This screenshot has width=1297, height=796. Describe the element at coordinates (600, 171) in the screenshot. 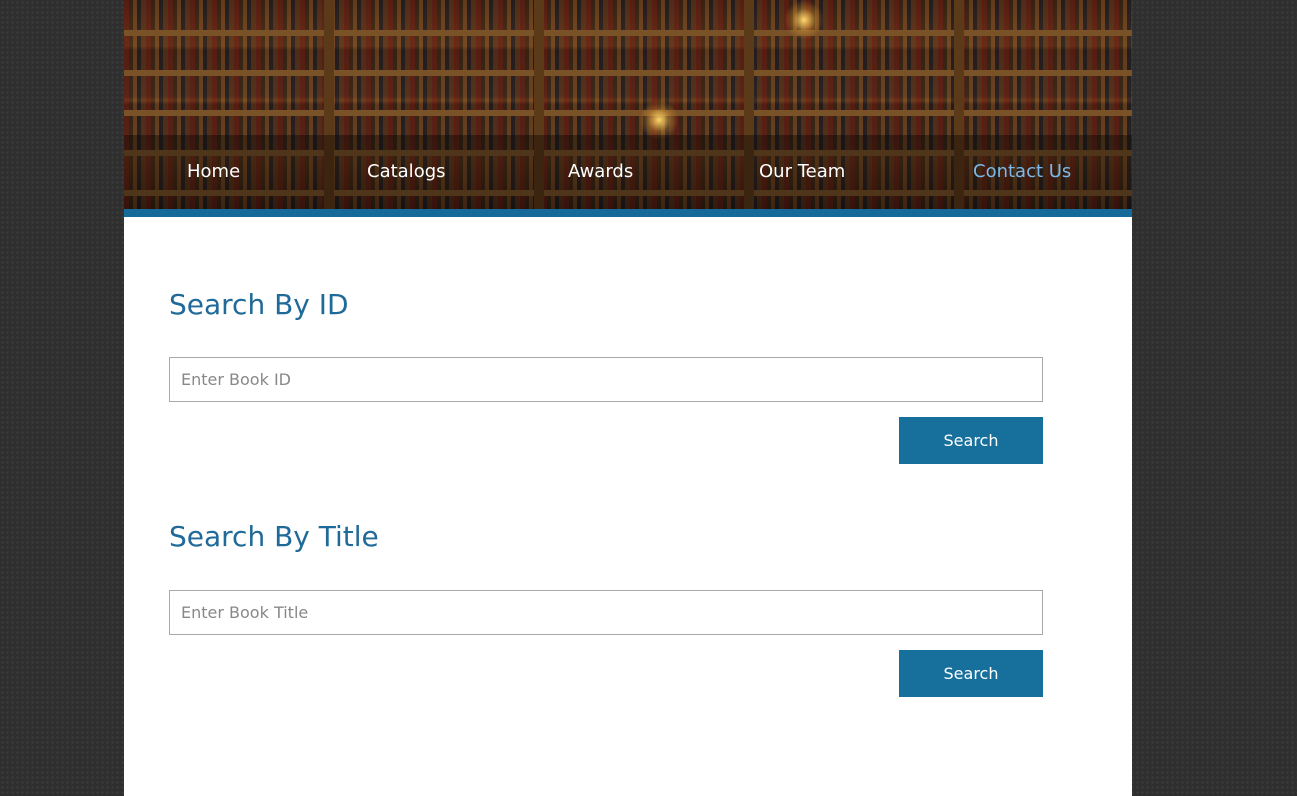

I see `nav-awards: Awards` at that location.